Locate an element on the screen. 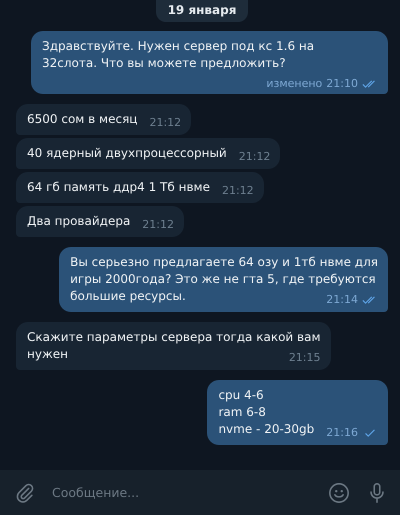 This screenshot has width=400, height=515. incoming-message: 40 ядерный двухпроцессорный 21:12 is located at coordinates (148, 153).